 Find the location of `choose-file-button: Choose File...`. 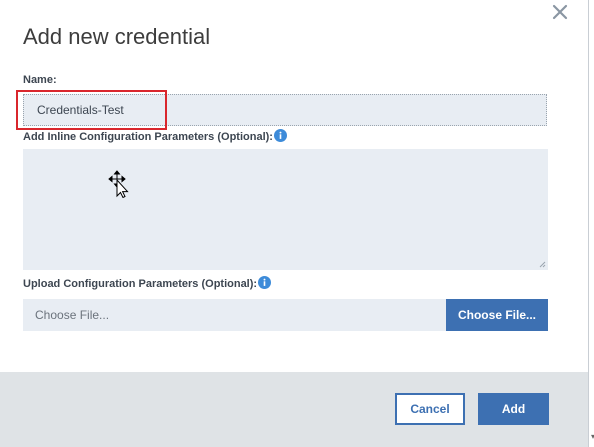

choose-file-button: Choose File... is located at coordinates (497, 315).